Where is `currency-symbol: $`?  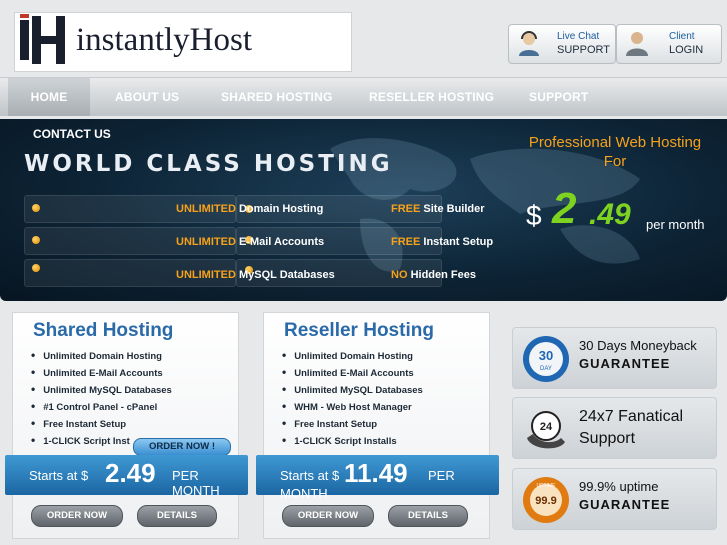
currency-symbol: $ is located at coordinates (534, 215).